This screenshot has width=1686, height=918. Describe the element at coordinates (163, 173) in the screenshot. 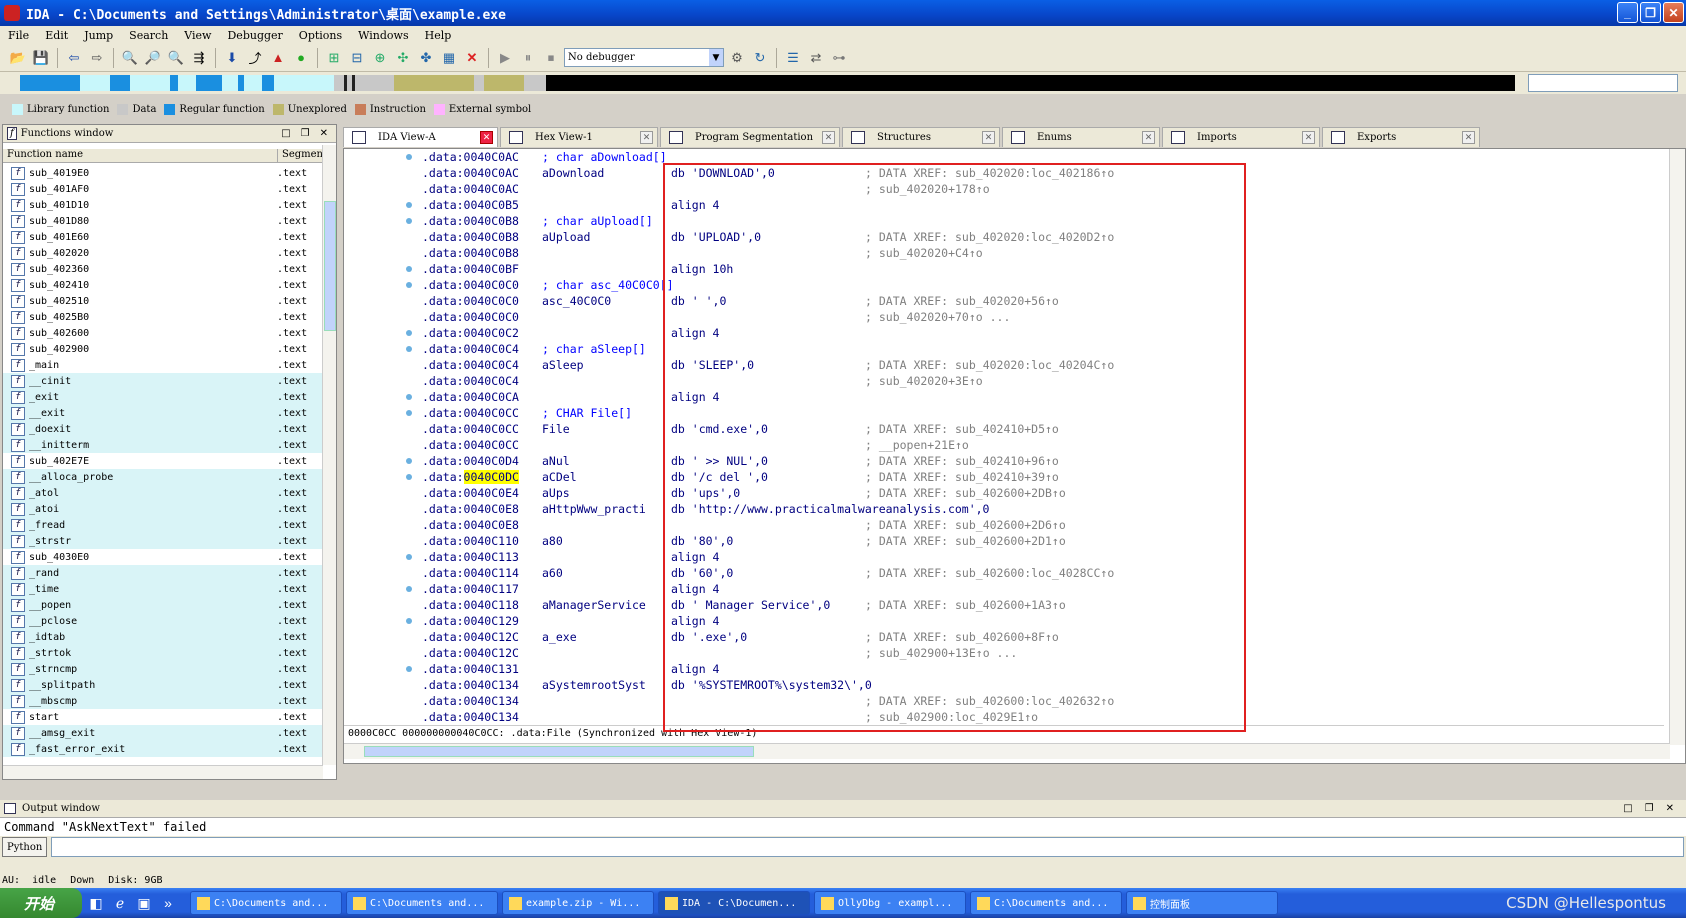

I see `function-row: f sub_4019E0 .text` at that location.